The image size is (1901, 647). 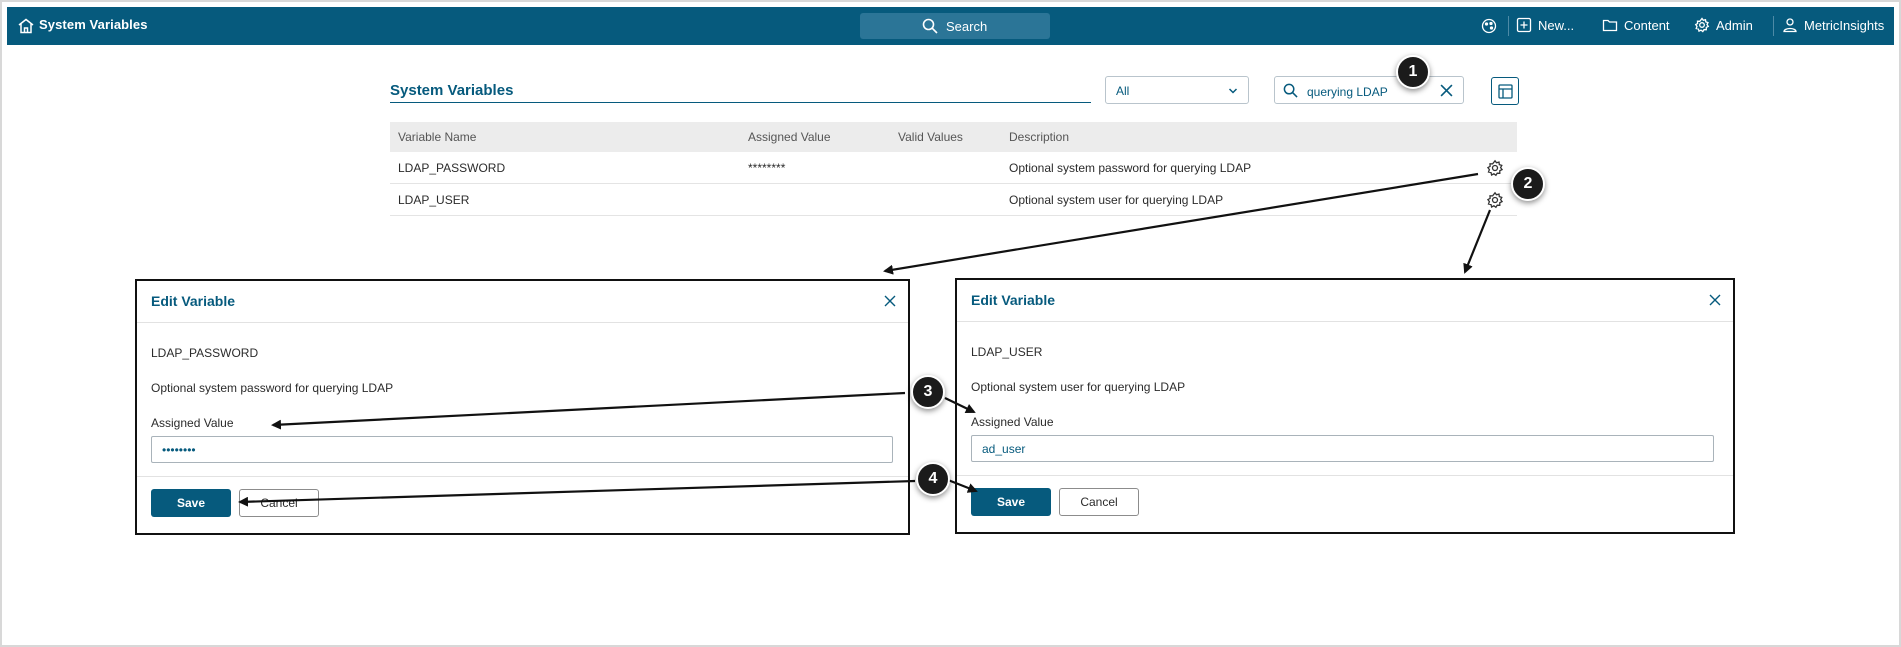 What do you see at coordinates (1233, 91) in the screenshot?
I see `chevron-down-icon` at bounding box center [1233, 91].